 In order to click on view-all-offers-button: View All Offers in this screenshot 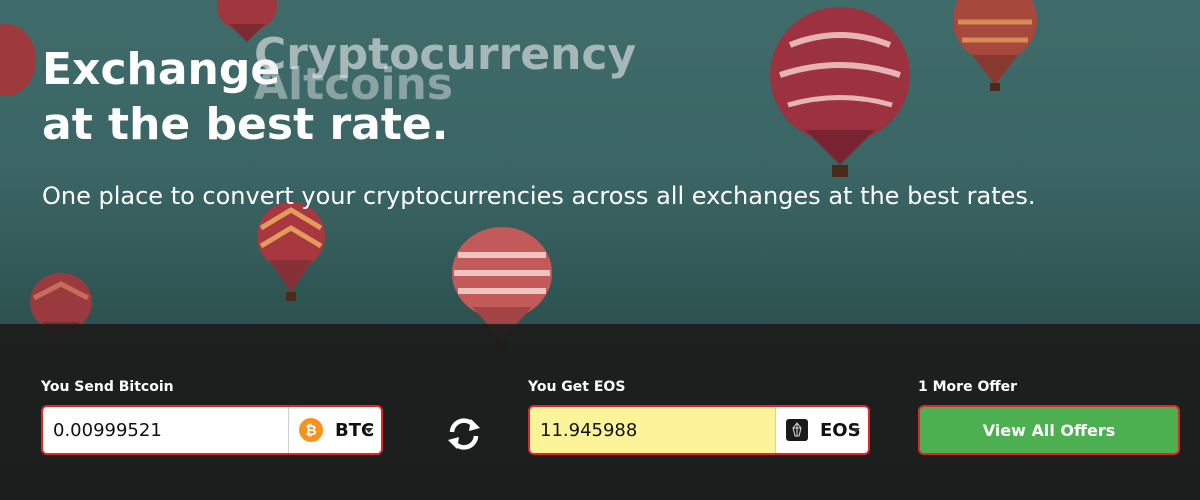, I will do `click(1049, 430)`.